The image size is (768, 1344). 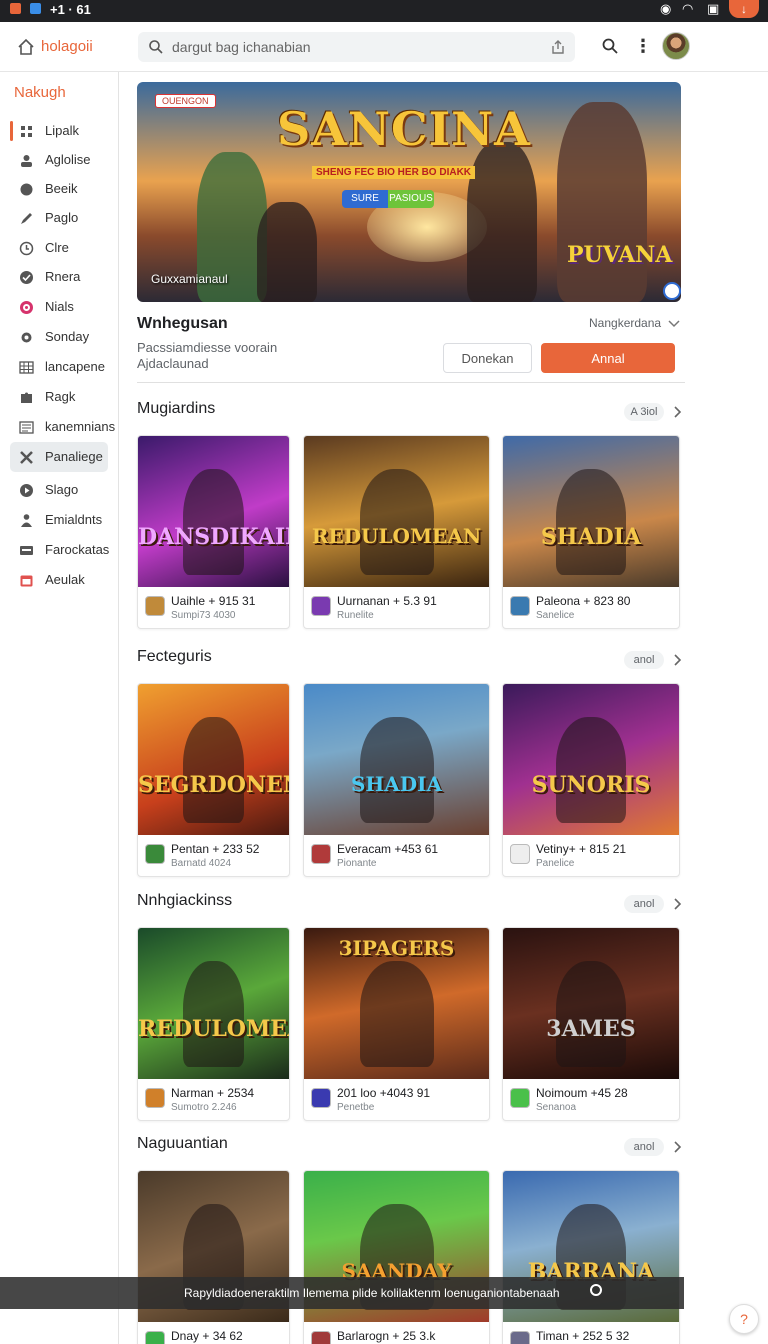 What do you see at coordinates (591, 1257) in the screenshot?
I see `game-card: BARRANATiman + 252 5 32Penehca` at bounding box center [591, 1257].